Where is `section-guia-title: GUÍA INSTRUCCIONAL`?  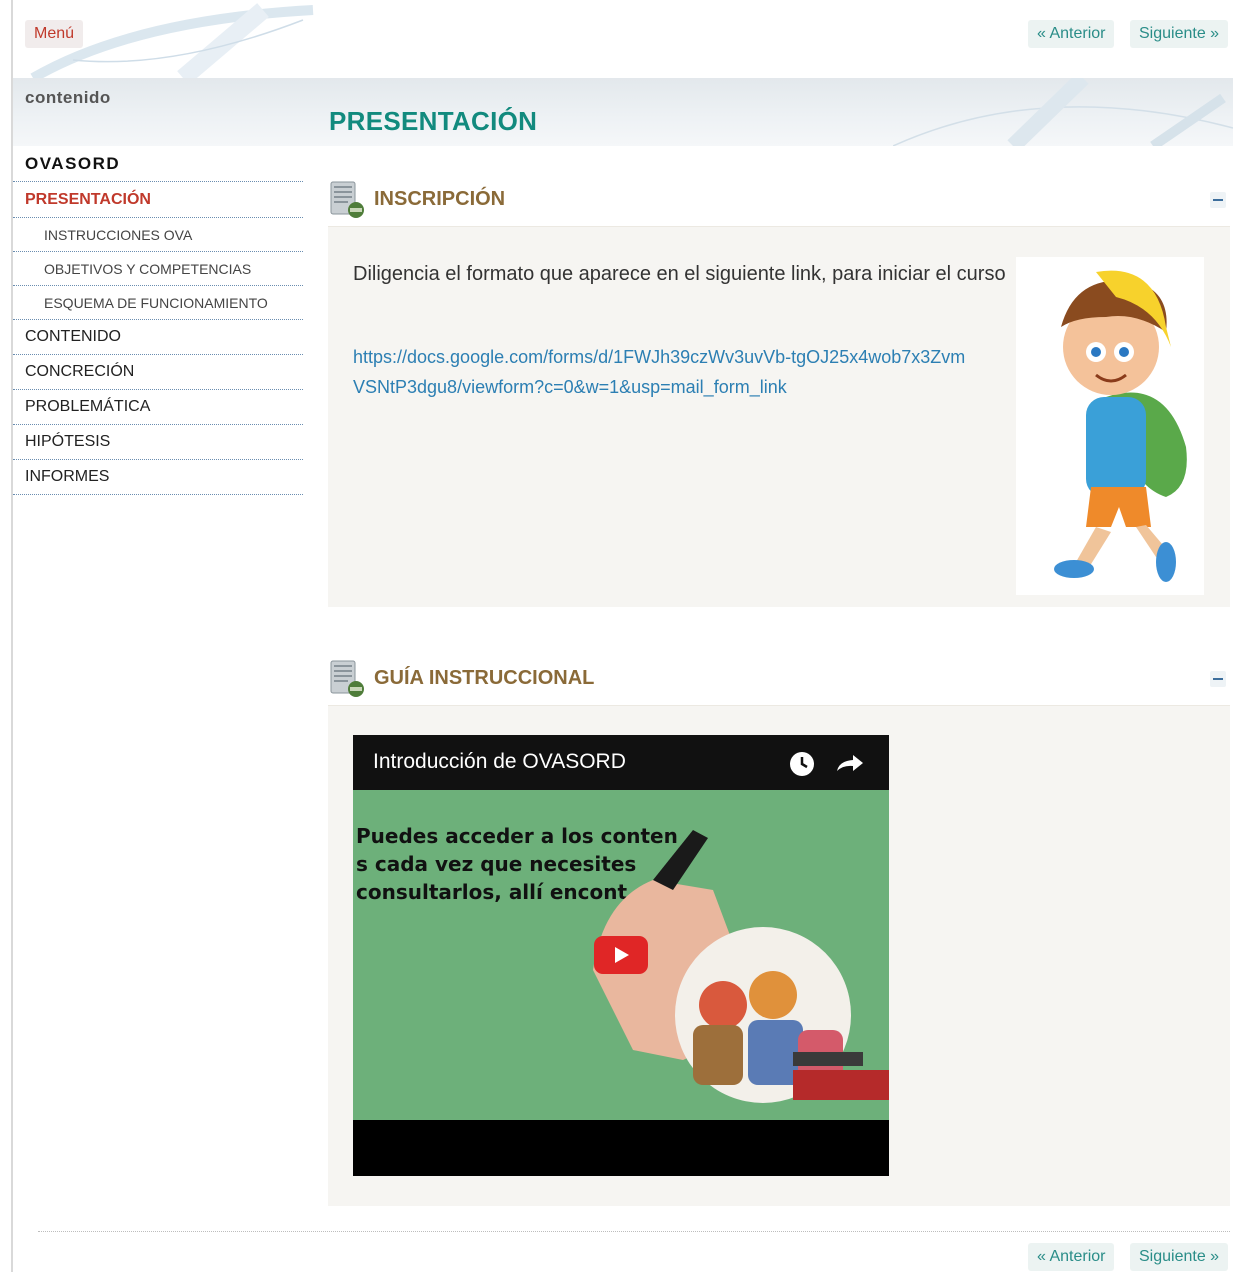 section-guia-title: GUÍA INSTRUCCIONAL is located at coordinates (484, 678).